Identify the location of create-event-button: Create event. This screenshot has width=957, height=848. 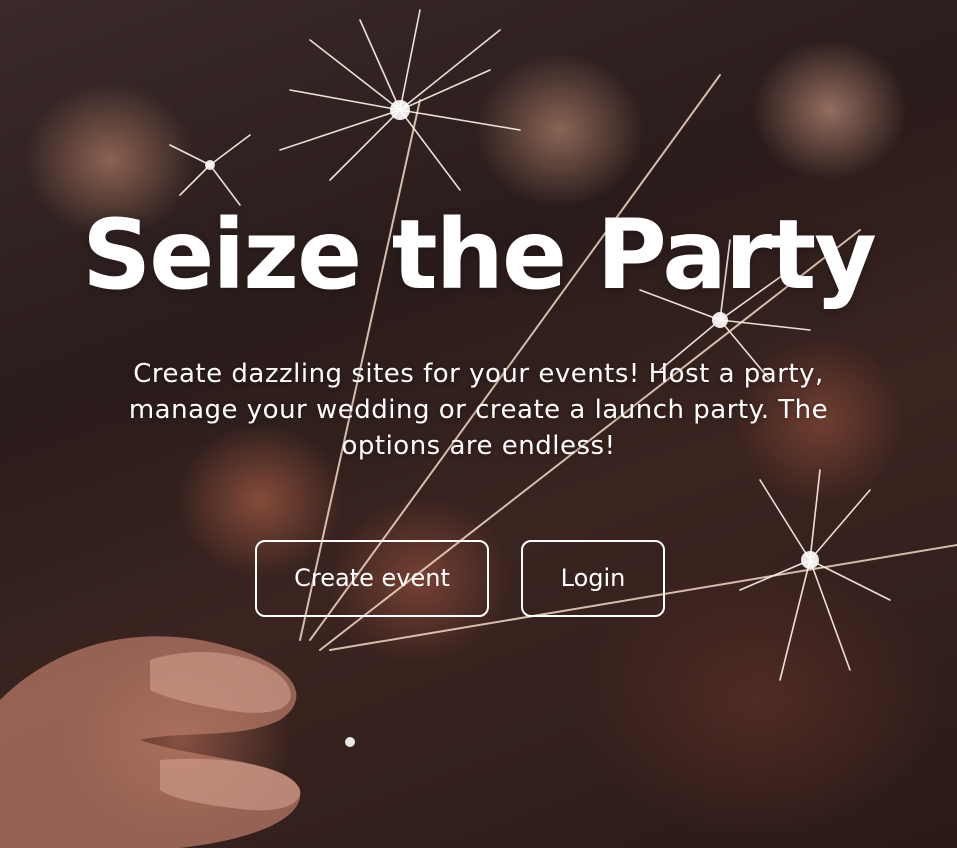
(372, 578).